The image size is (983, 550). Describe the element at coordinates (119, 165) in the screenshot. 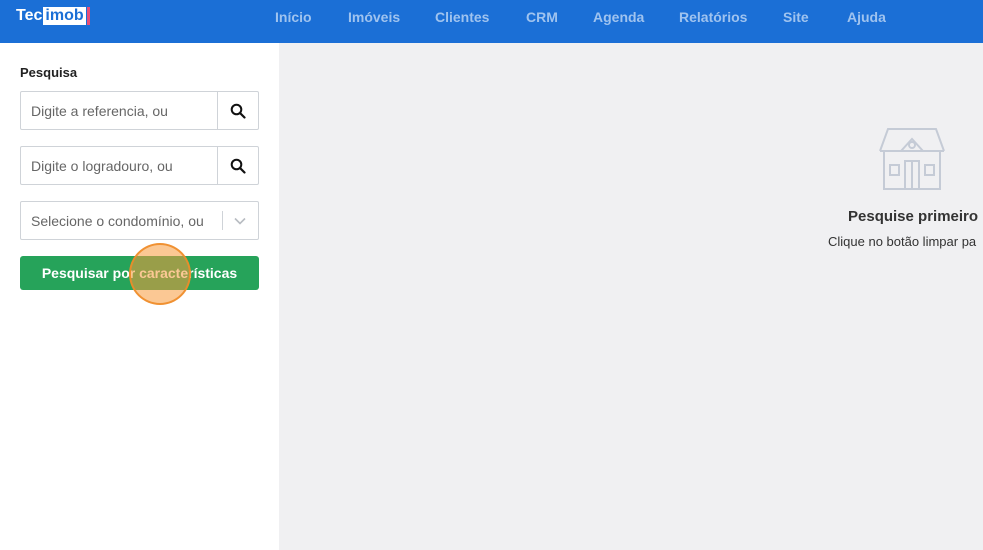

I see `street-input` at that location.